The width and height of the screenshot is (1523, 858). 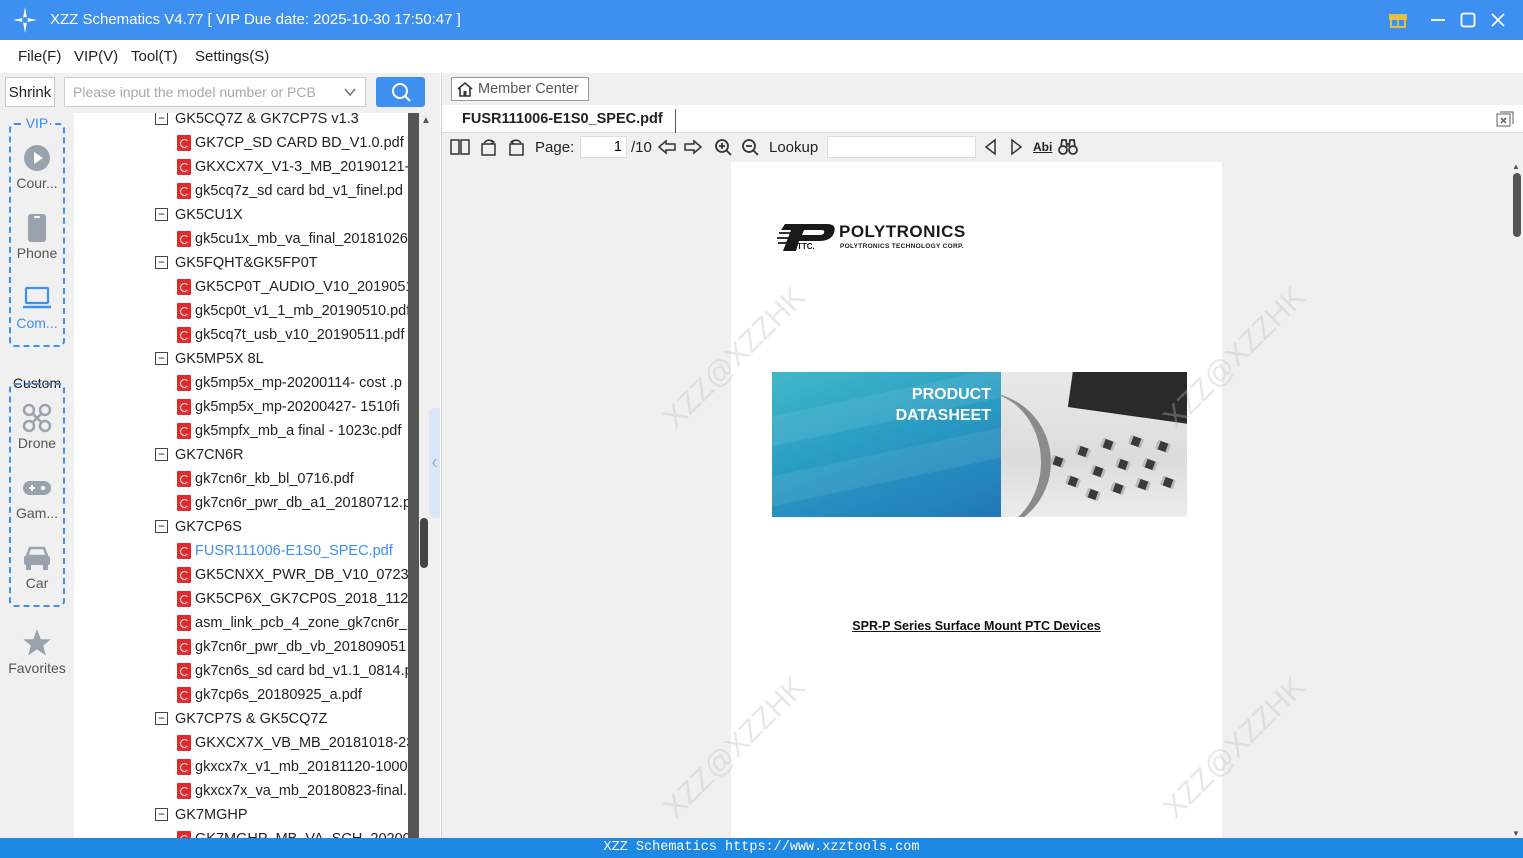 I want to click on tree-group: − GK5MP5X 8L, so click(x=241, y=359).